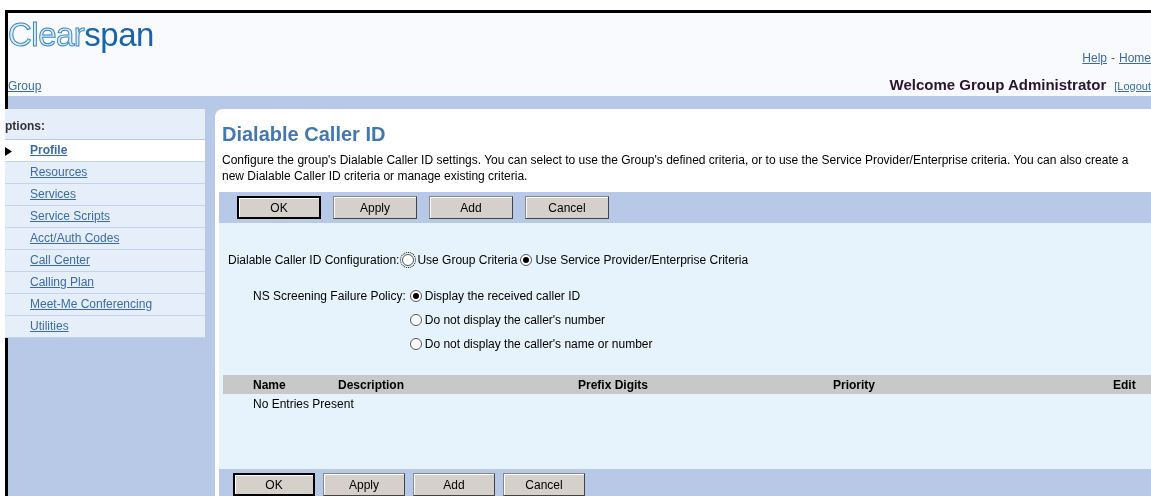 This screenshot has width=1151, height=496. I want to click on sidebar-link: Services, so click(53, 194).